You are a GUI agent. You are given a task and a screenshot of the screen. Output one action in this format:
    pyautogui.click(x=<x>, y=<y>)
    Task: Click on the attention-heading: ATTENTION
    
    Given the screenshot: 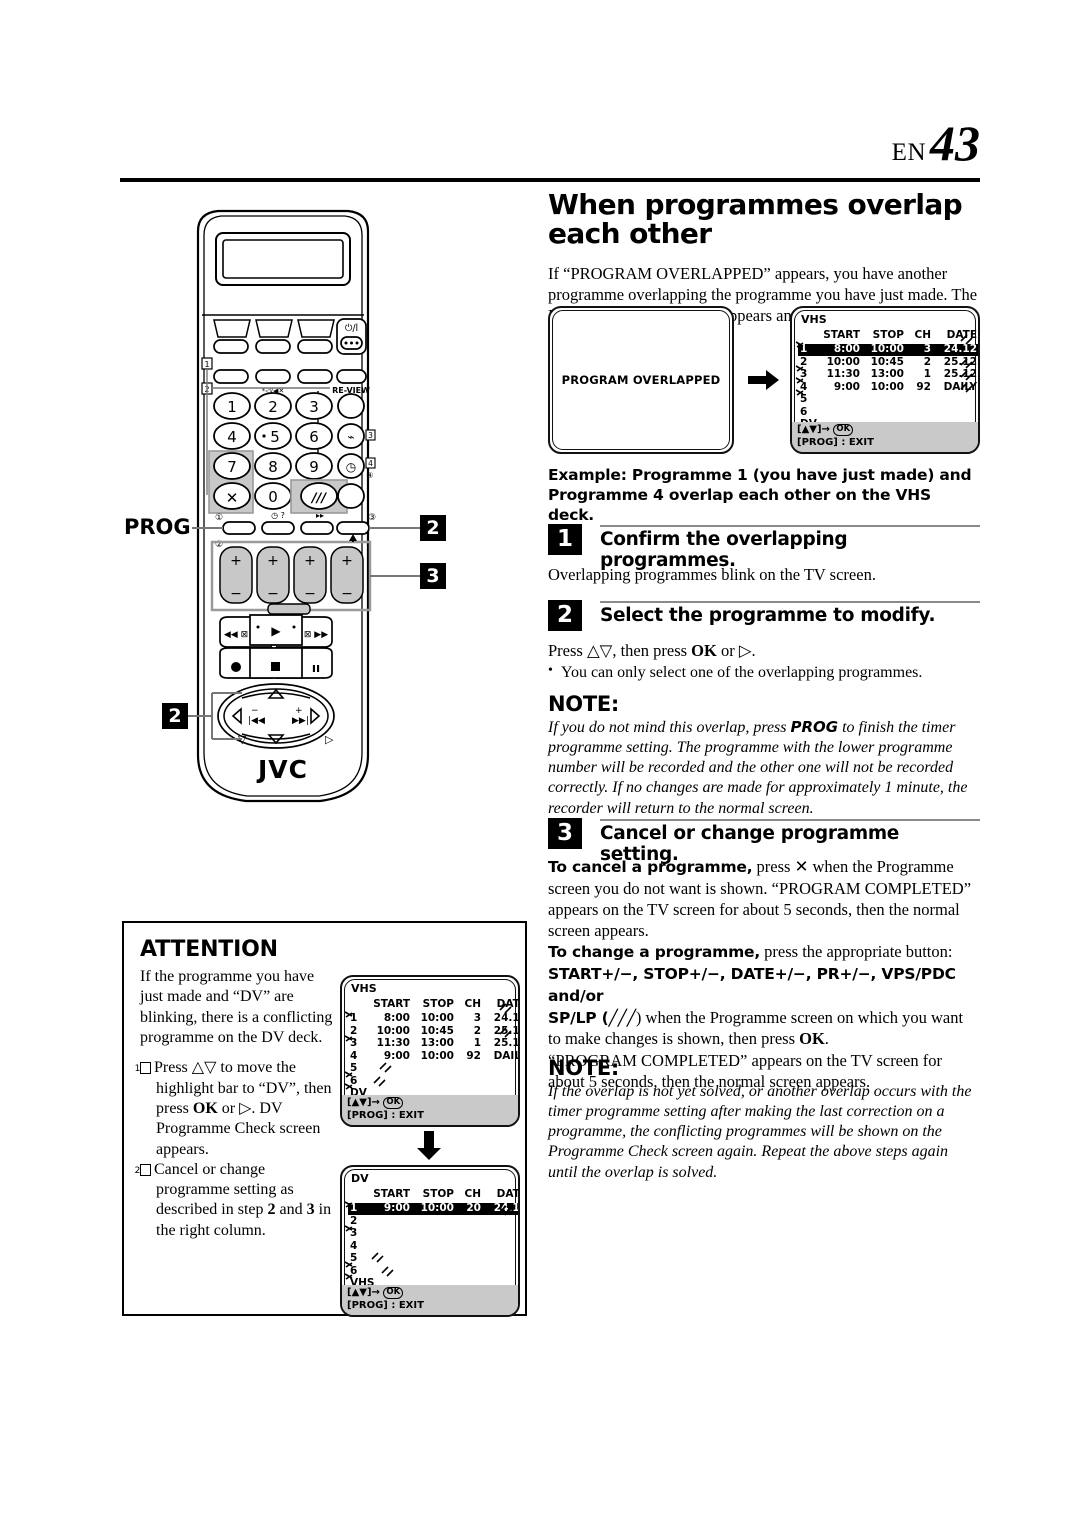 What is the action you would take?
    pyautogui.click(x=209, y=949)
    